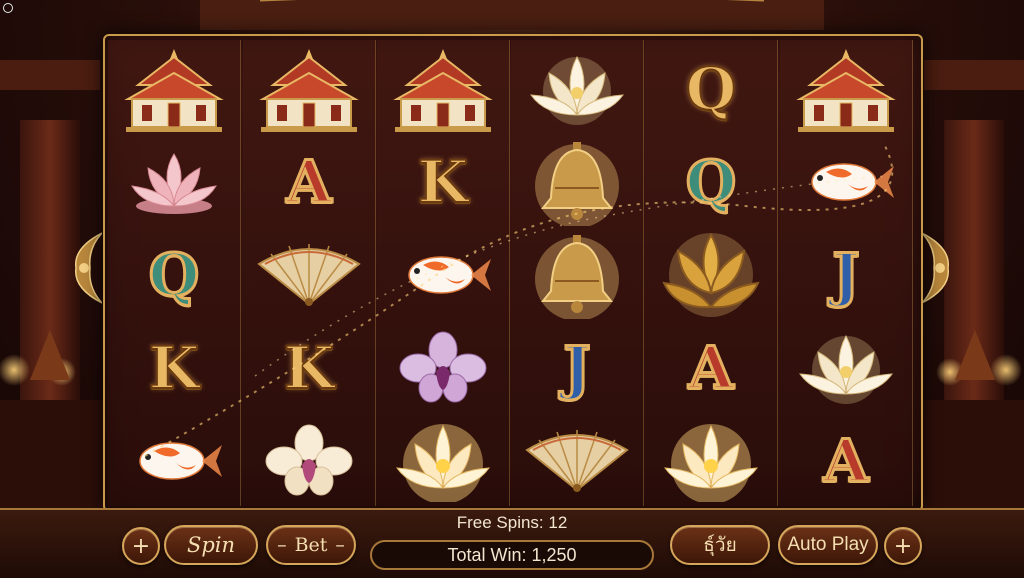  I want to click on reel-column: J, so click(577, 273).